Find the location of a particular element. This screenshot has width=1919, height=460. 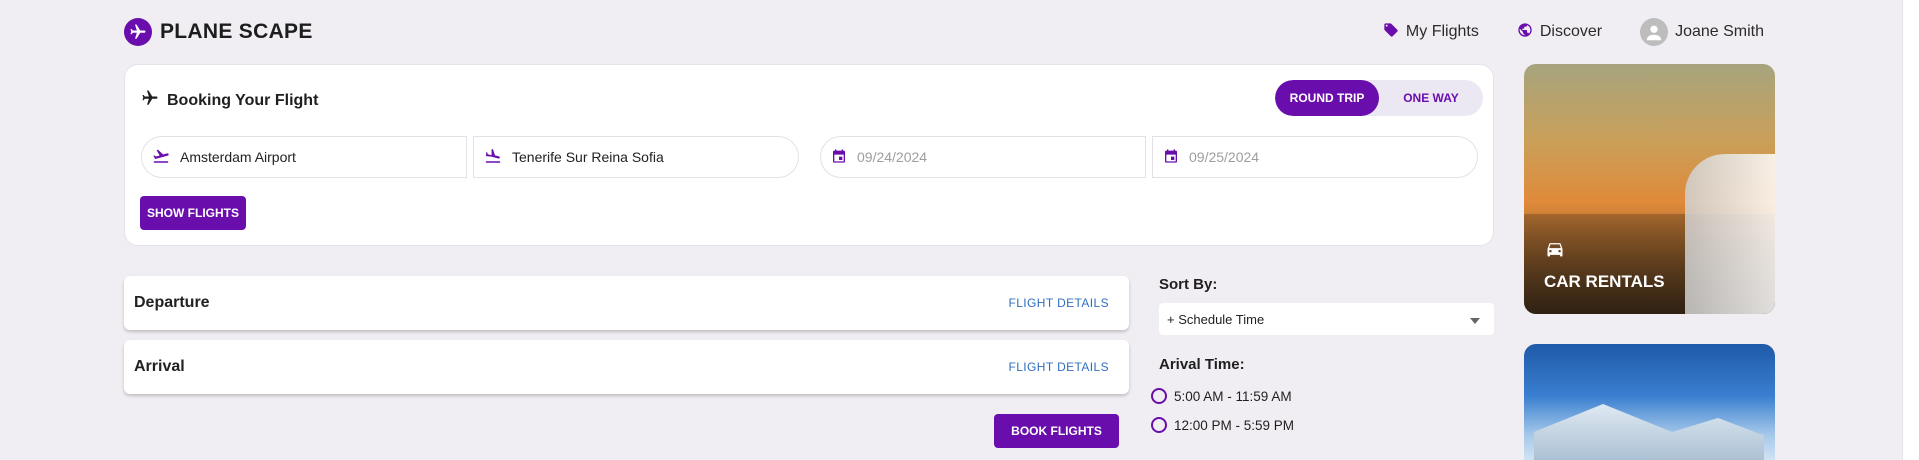

depart-date-field: 09/24/2024 is located at coordinates (983, 157).